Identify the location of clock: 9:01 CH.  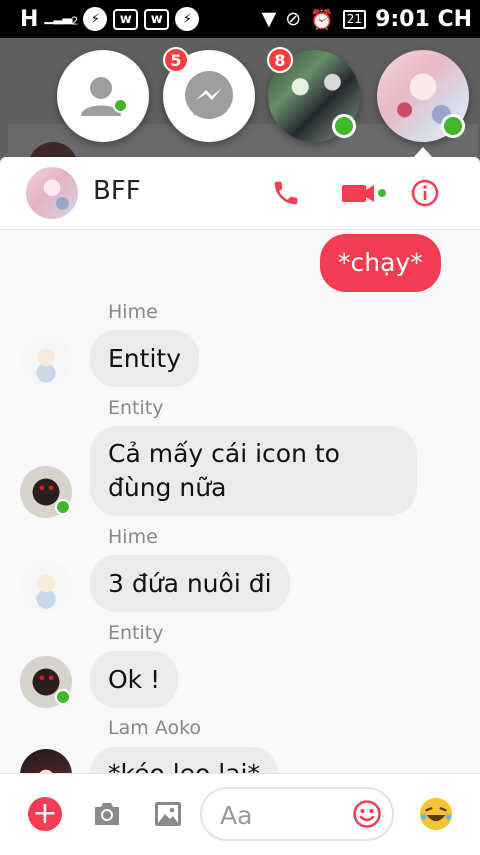
(423, 19).